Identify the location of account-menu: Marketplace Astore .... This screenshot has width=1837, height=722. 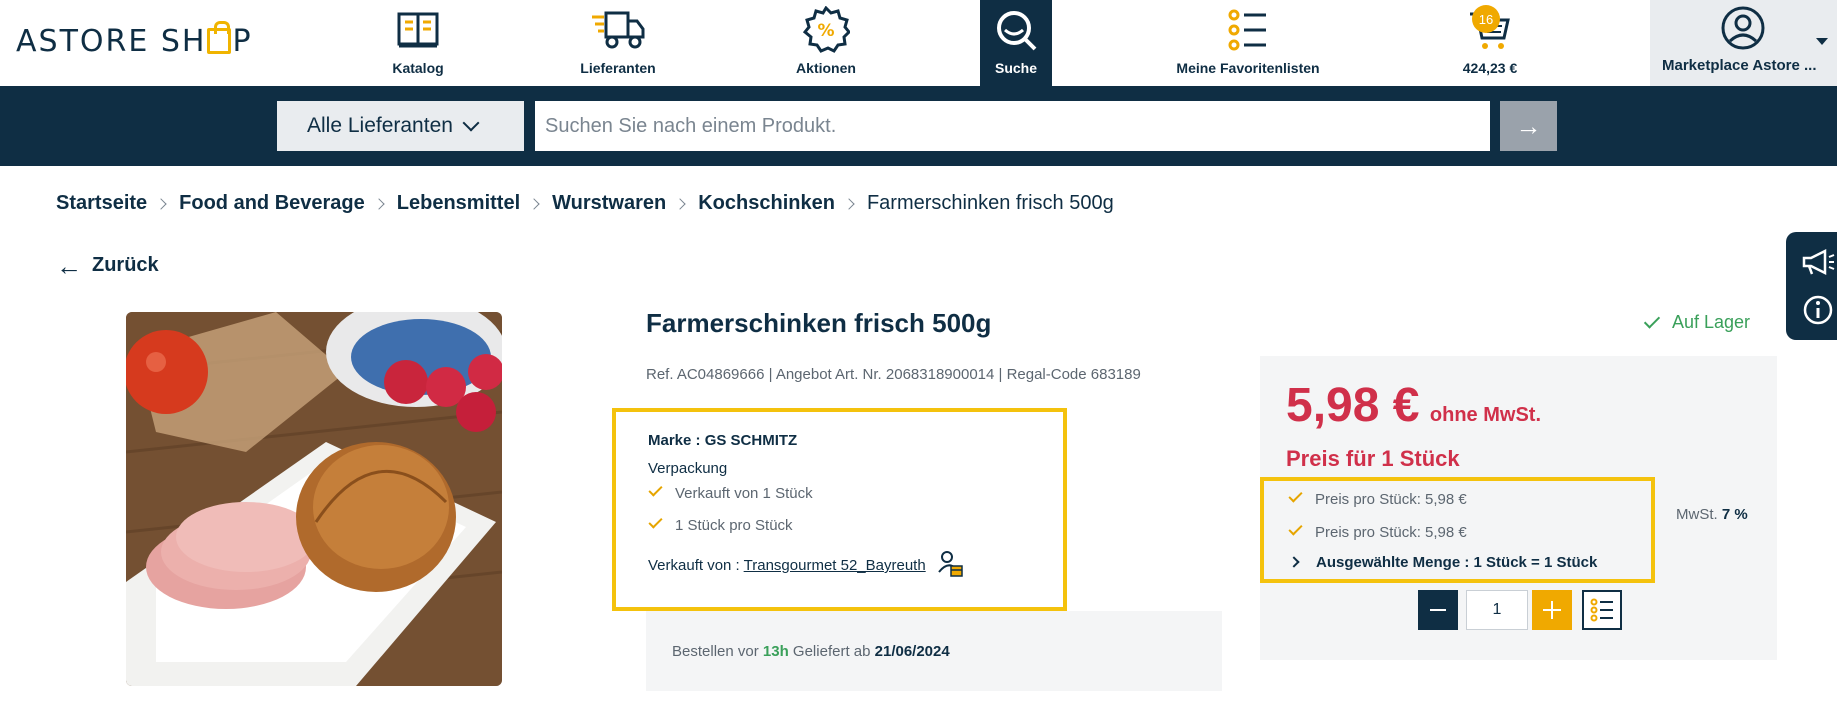
(1743, 43).